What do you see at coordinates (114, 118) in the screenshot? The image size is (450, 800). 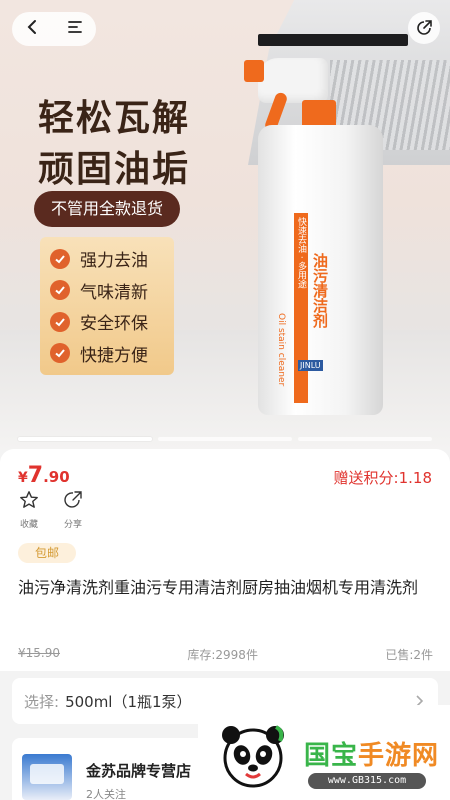 I see `banner-headline-line1: 轻松瓦解` at bounding box center [114, 118].